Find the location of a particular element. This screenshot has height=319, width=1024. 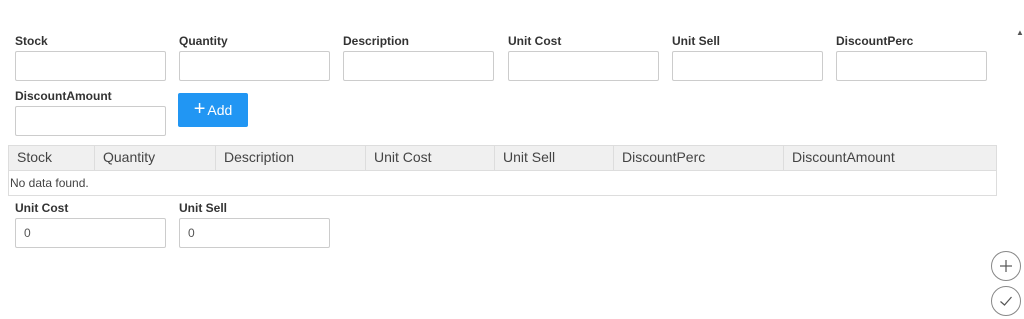

stock-label: Stock is located at coordinates (31, 41).